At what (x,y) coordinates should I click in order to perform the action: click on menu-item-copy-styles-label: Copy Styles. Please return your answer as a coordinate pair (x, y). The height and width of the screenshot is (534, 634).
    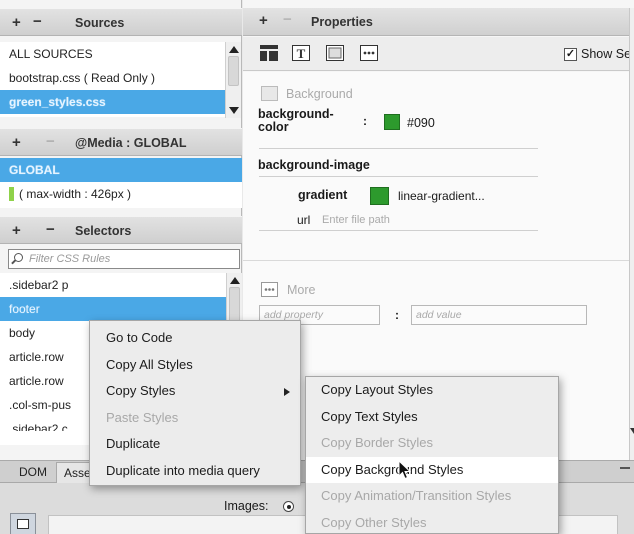
    Looking at the image, I should click on (141, 390).